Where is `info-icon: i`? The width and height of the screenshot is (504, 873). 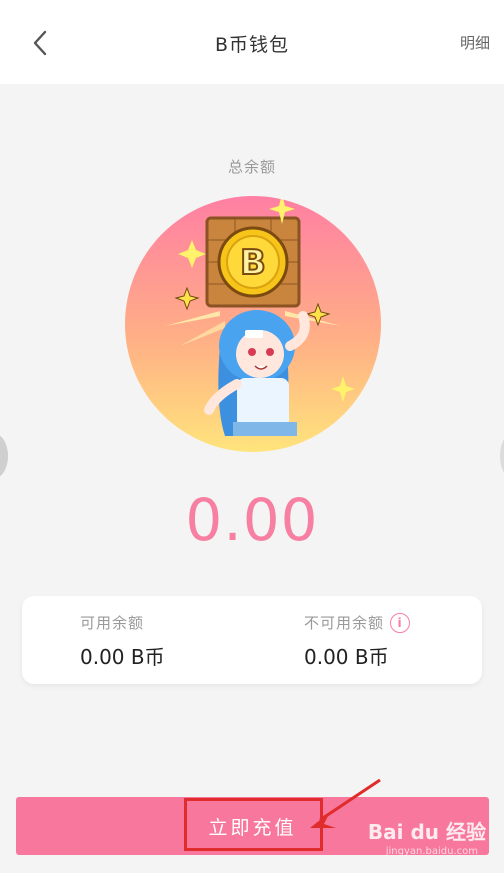 info-icon: i is located at coordinates (400, 622).